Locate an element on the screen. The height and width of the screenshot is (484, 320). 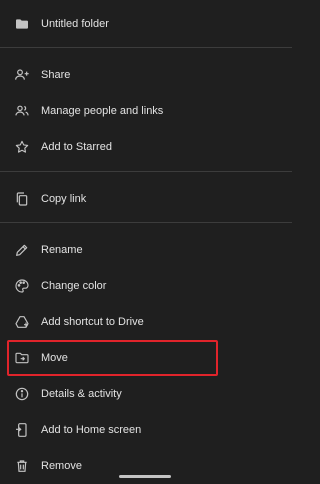
menu-item-label: Add to Starred is located at coordinates (76, 147).